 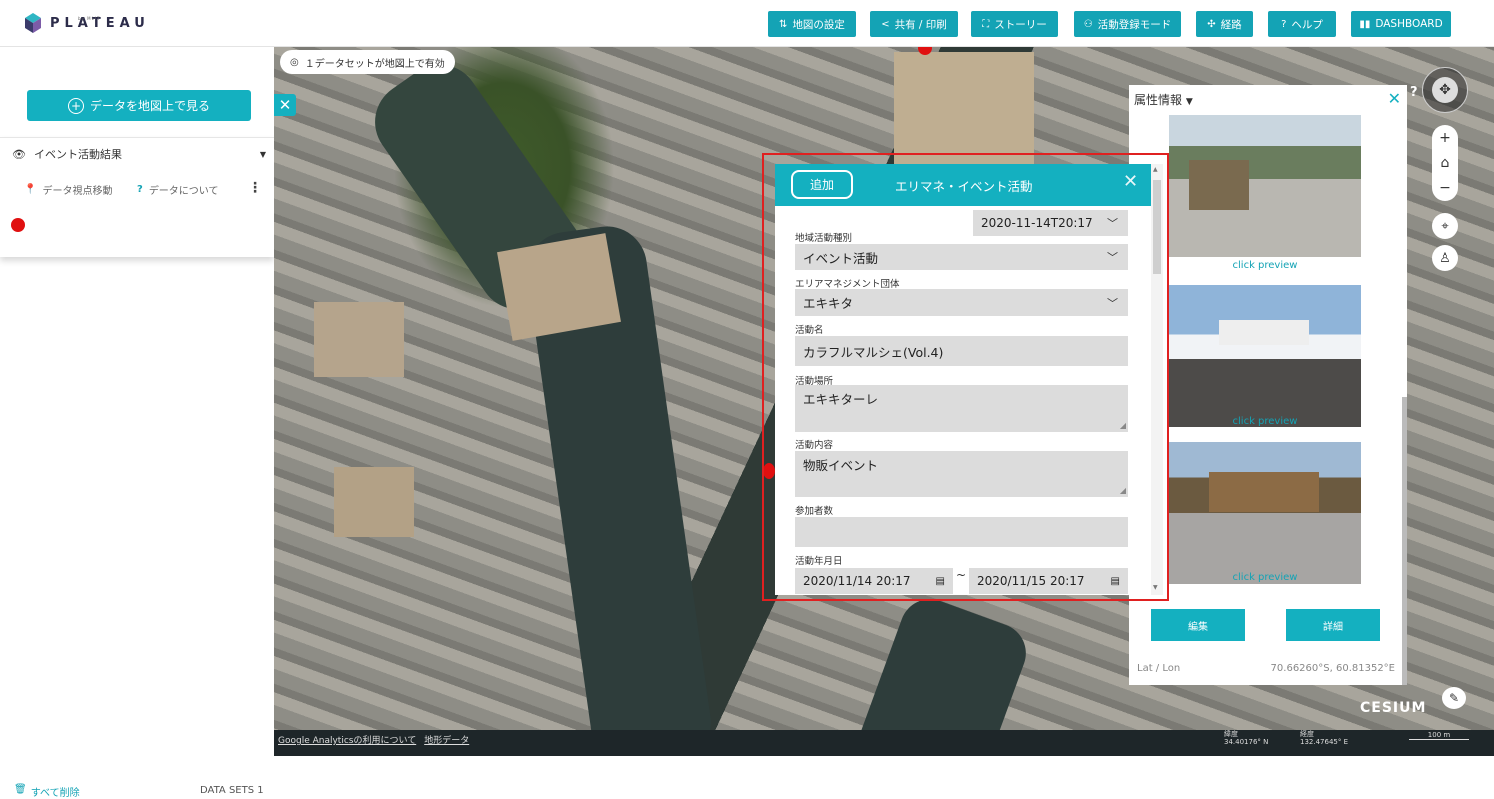 I want to click on more-options-icon: ⋮, so click(x=255, y=188).